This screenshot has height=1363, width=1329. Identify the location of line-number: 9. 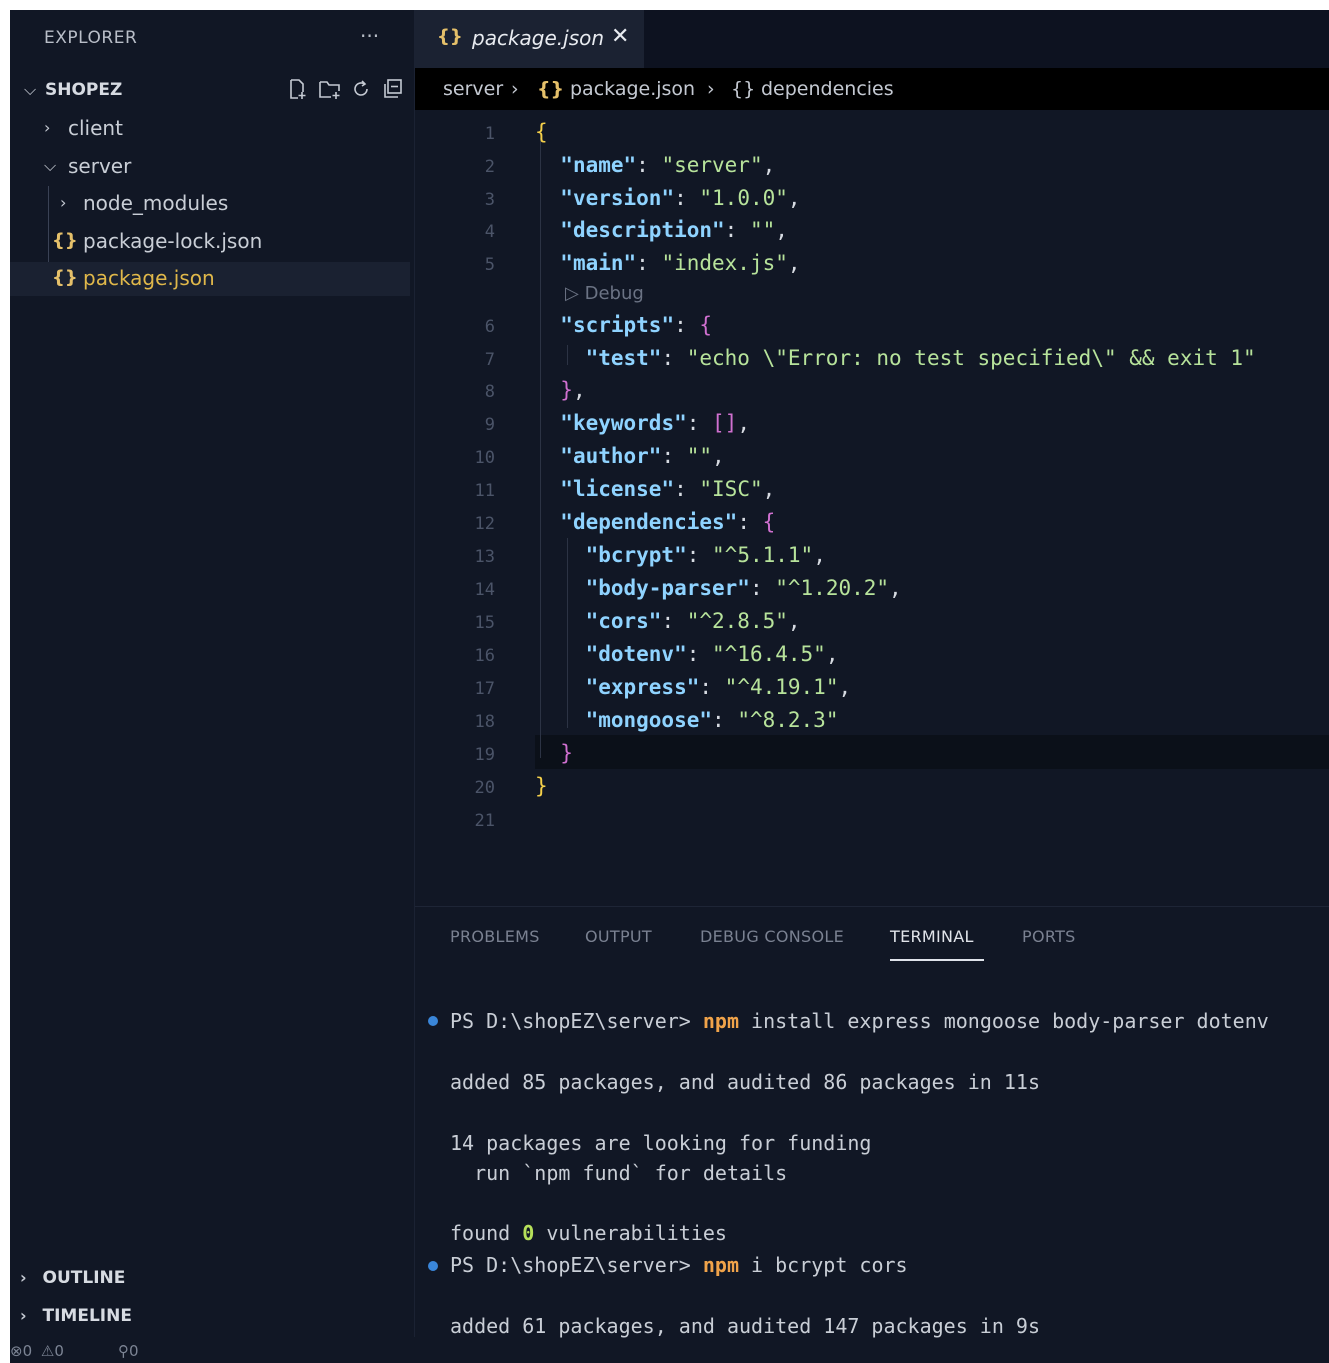
(489, 425).